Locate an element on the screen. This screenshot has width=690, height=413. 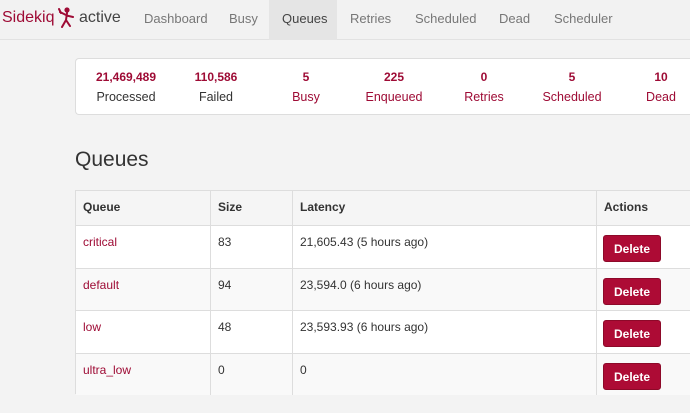
queue-size: 83 is located at coordinates (251, 247).